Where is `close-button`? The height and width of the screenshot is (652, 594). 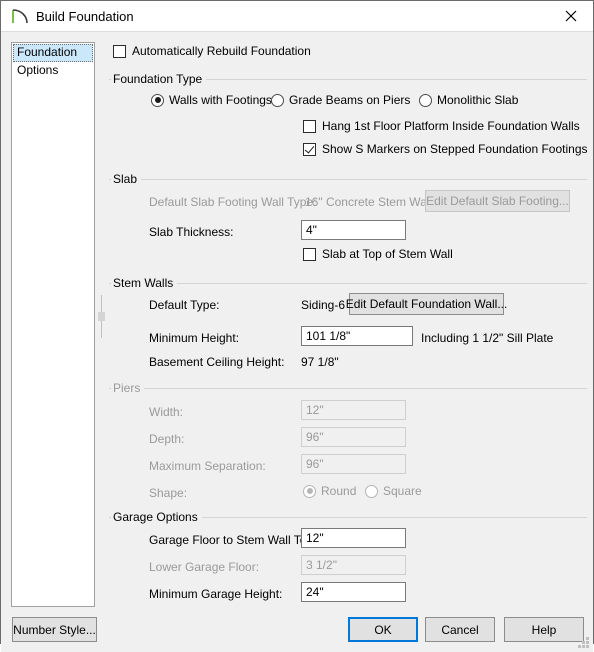 close-button is located at coordinates (570, 15).